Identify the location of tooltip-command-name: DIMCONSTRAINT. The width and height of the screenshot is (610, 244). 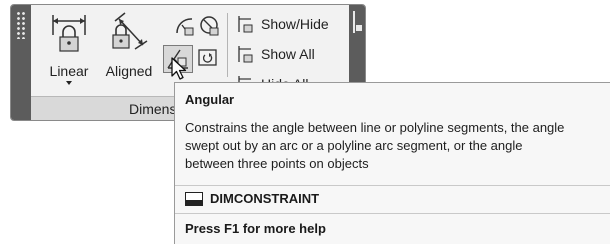
(265, 198).